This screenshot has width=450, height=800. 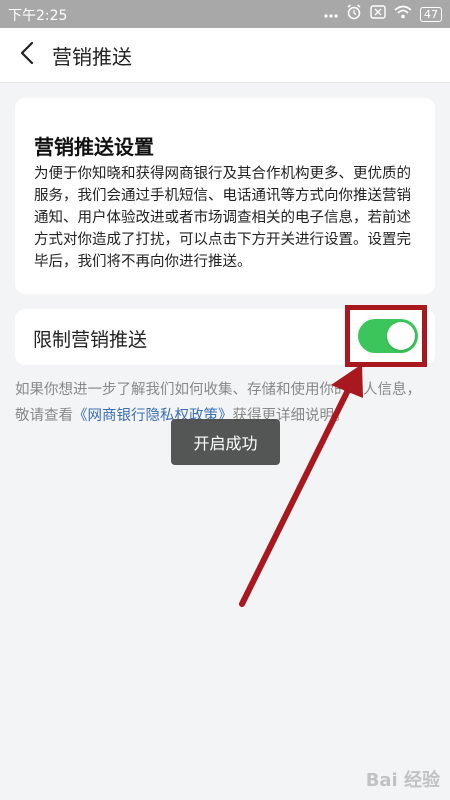 What do you see at coordinates (331, 14) in the screenshot?
I see `dots-icon` at bounding box center [331, 14].